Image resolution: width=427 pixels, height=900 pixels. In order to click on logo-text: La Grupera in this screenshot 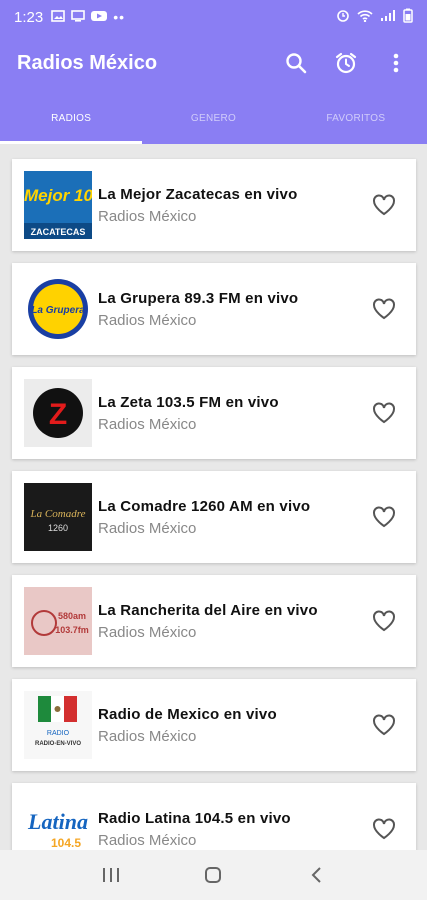, I will do `click(58, 310)`.